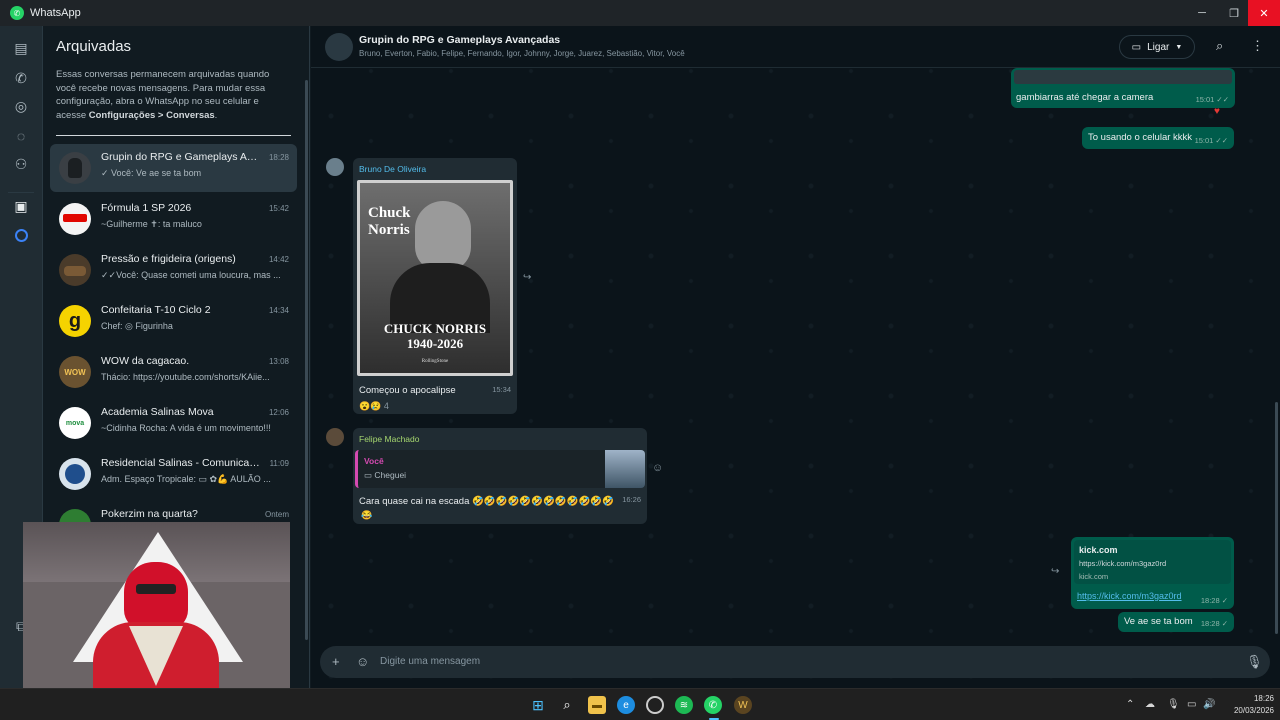  I want to click on search-icon: ⌕, so click(1219, 46).